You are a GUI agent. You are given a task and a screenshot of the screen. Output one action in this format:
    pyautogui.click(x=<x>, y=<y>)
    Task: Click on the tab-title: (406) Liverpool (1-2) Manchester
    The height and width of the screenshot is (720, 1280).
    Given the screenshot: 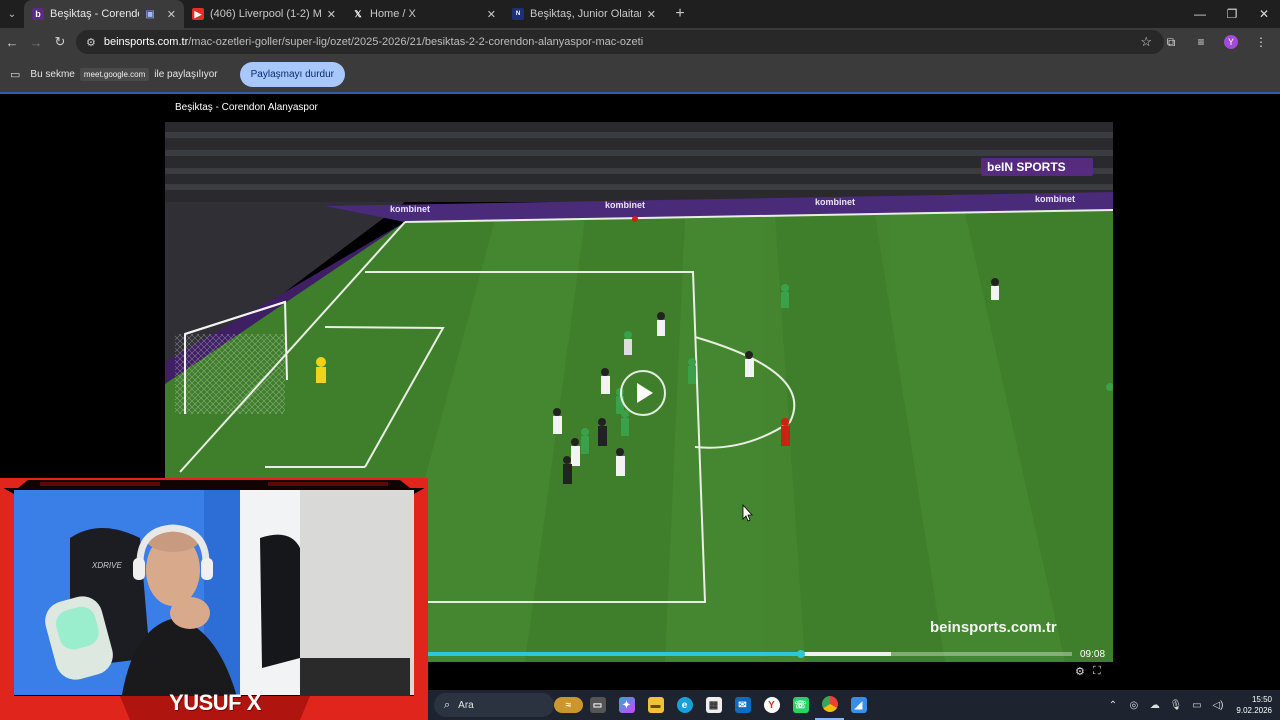 What is the action you would take?
    pyautogui.click(x=265, y=14)
    